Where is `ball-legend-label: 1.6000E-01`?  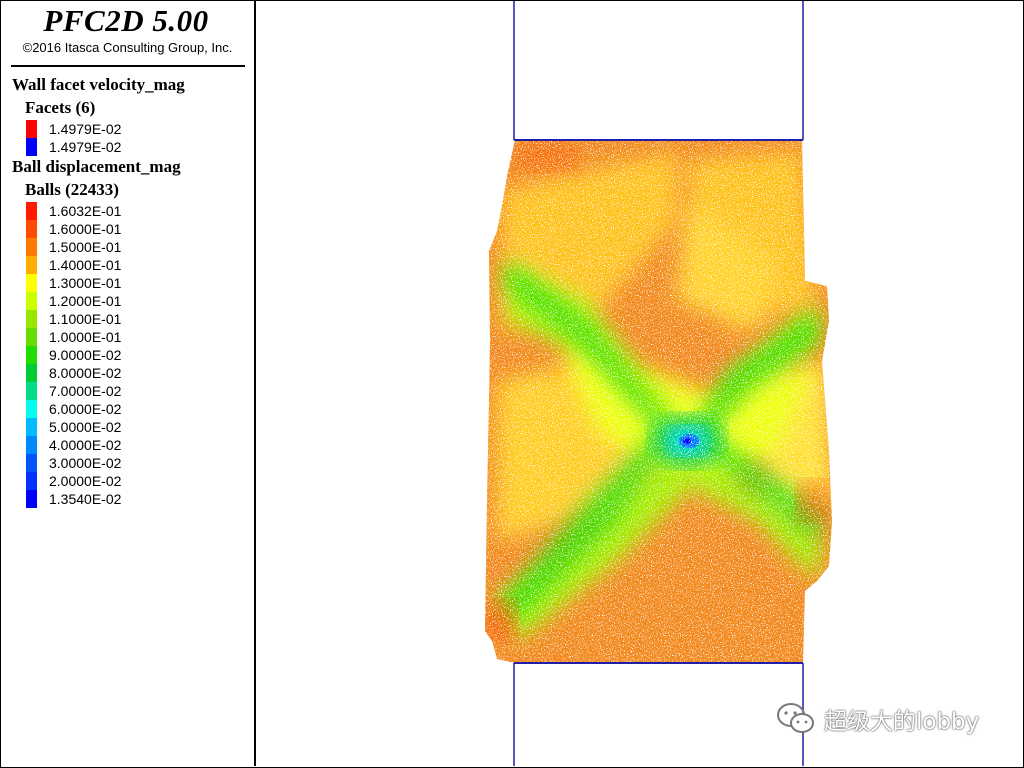 ball-legend-label: 1.6000E-01 is located at coordinates (85, 229).